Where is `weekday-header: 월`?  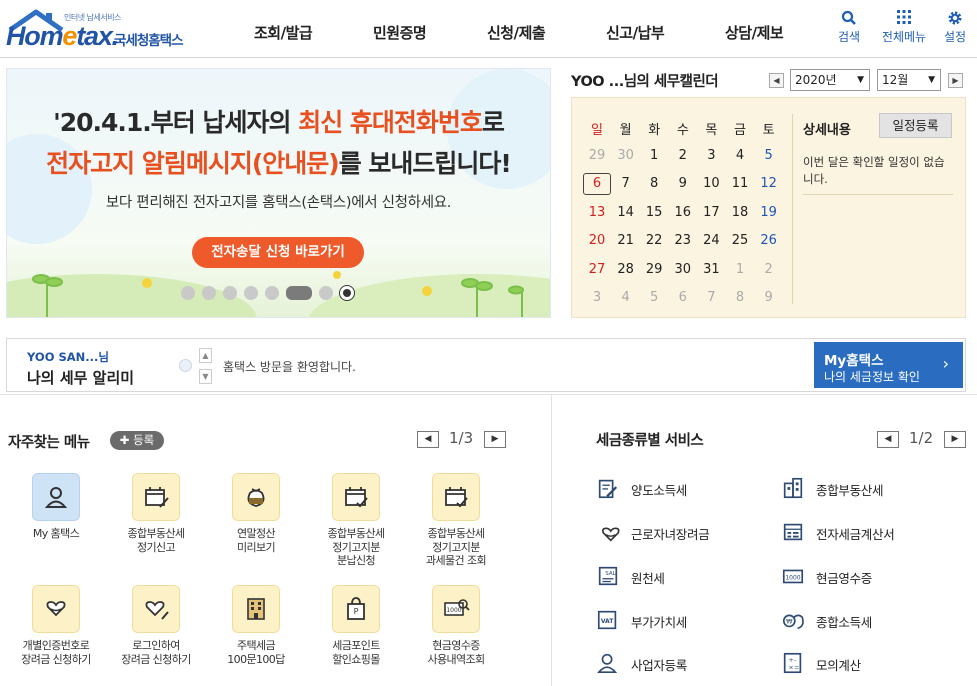
weekday-header: 월 is located at coordinates (625, 130).